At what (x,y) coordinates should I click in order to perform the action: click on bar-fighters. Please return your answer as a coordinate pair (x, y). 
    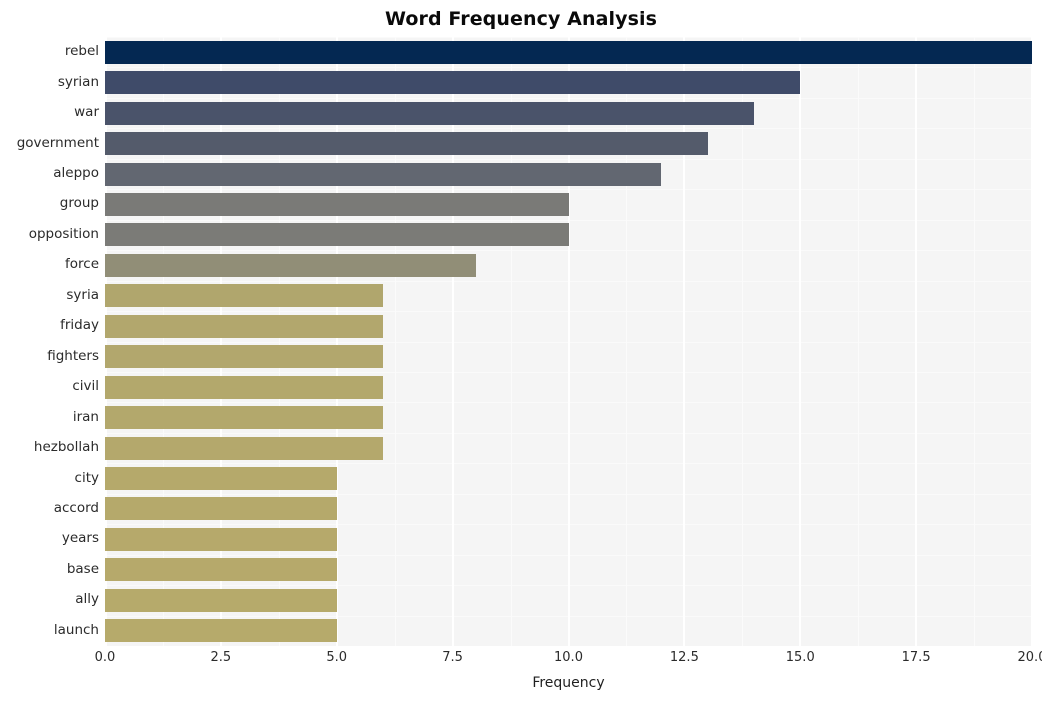
    Looking at the image, I should click on (244, 357).